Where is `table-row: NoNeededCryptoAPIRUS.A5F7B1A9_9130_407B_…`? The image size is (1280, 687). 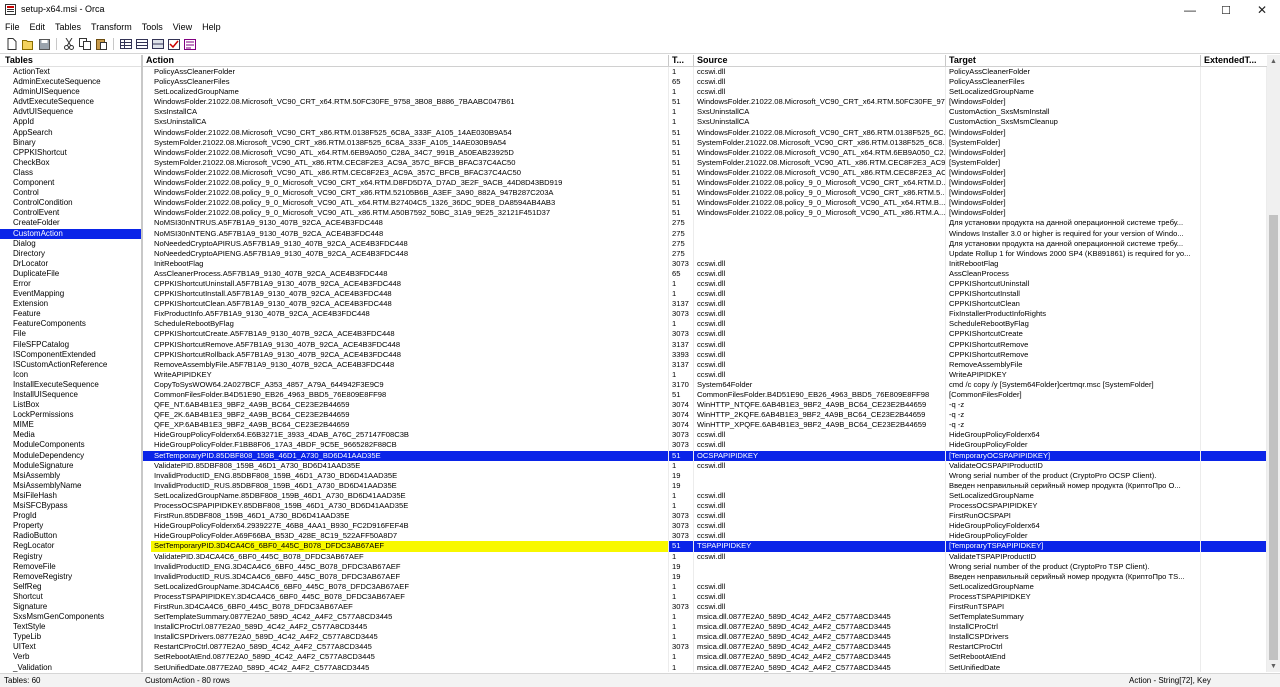
table-row: NoNeededCryptoAPIRUS.A5F7B1A9_9130_407B_… is located at coordinates (705, 243).